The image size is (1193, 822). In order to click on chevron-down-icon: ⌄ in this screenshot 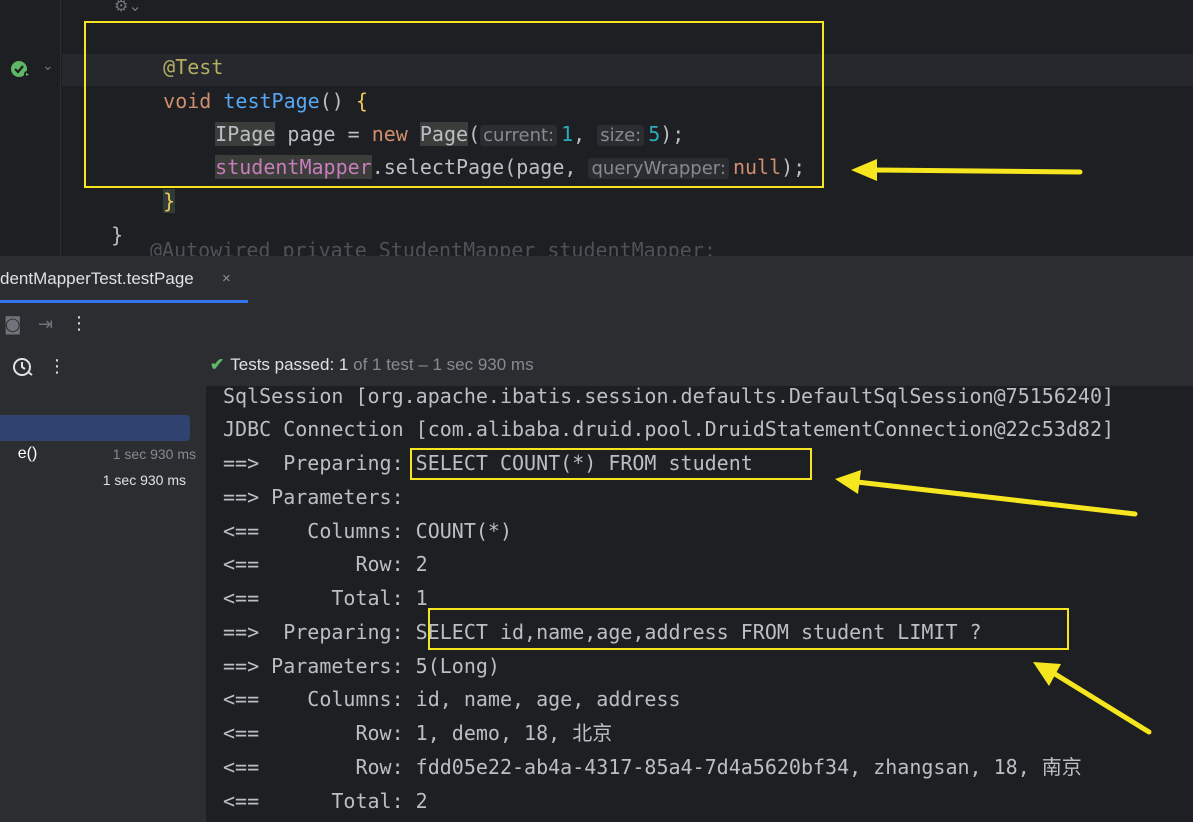, I will do `click(48, 66)`.